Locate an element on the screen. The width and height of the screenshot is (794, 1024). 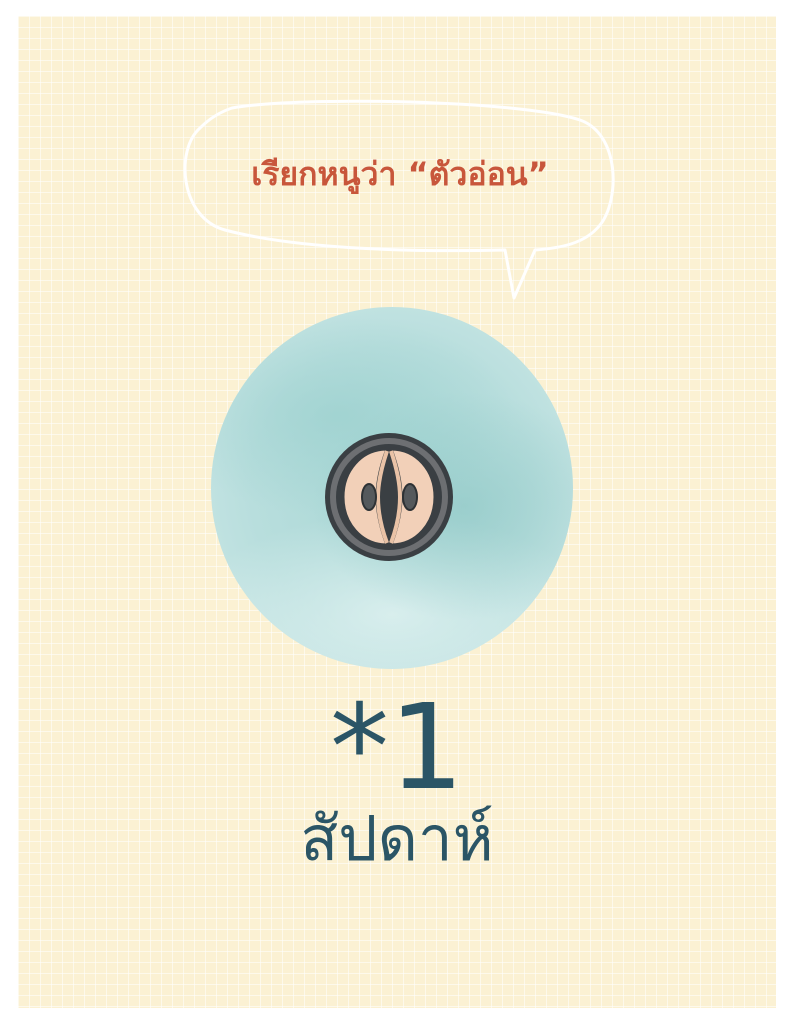
week-unit-label: สัปดาห์ is located at coordinates (397, 838).